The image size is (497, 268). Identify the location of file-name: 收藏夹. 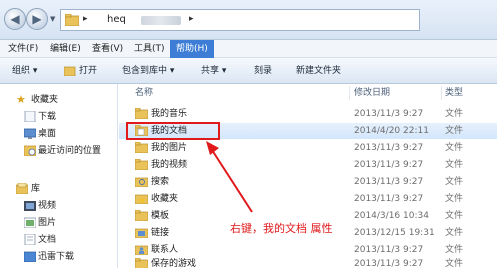
(165, 199).